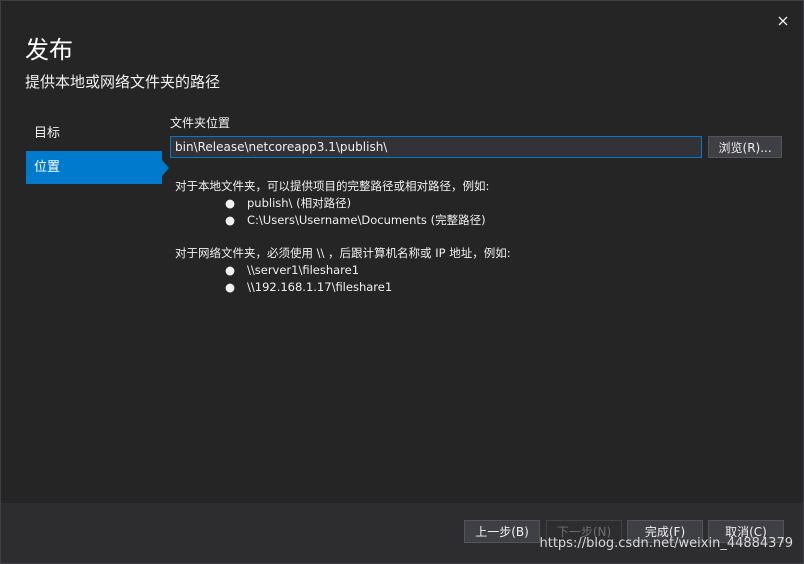  Describe the element at coordinates (94, 133) in the screenshot. I see `sidebar-item-target: 目标` at that location.